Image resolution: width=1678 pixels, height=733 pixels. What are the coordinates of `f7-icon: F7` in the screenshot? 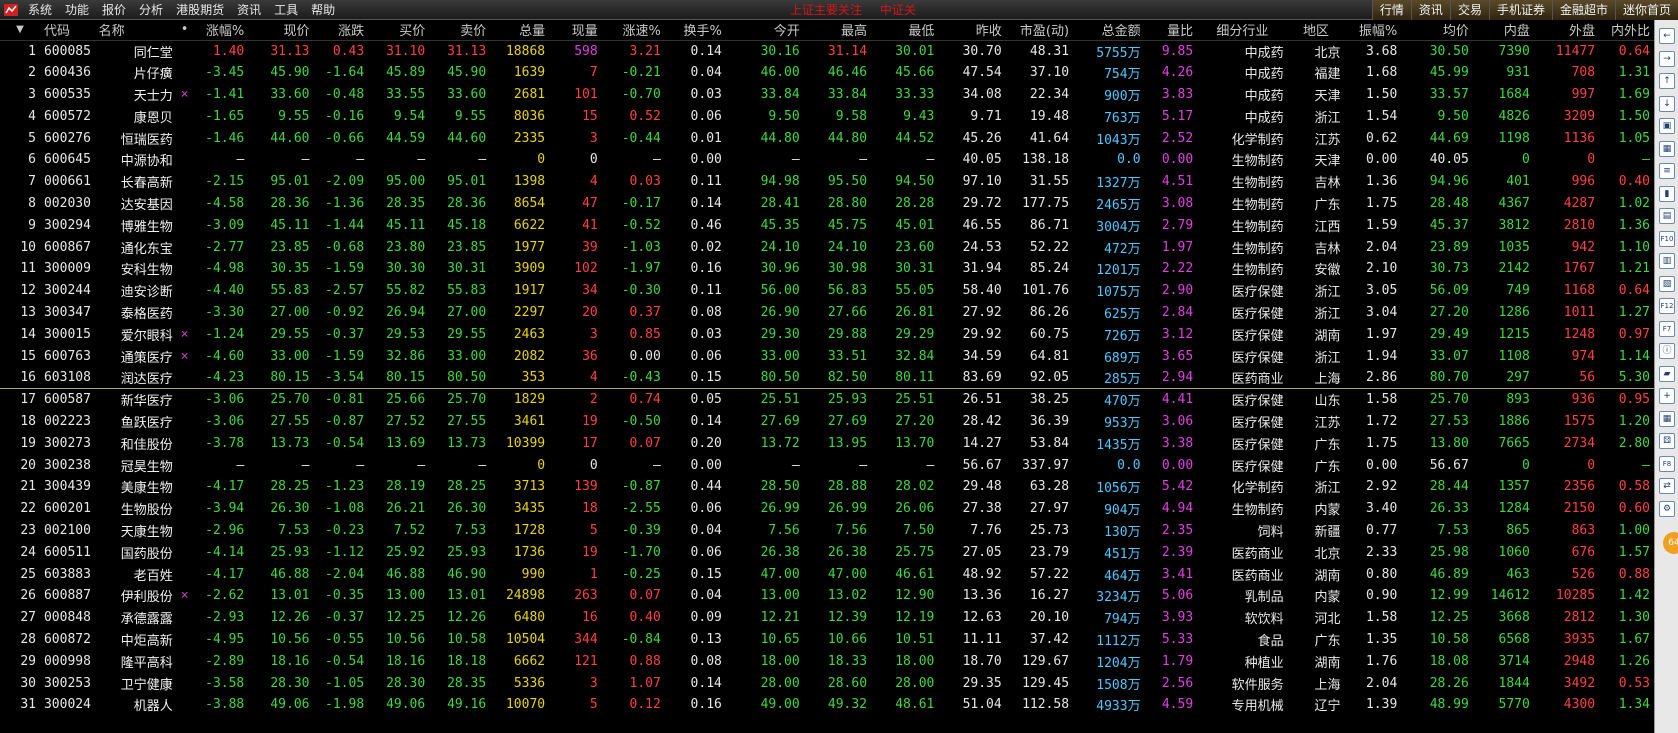 It's located at (1667, 328).